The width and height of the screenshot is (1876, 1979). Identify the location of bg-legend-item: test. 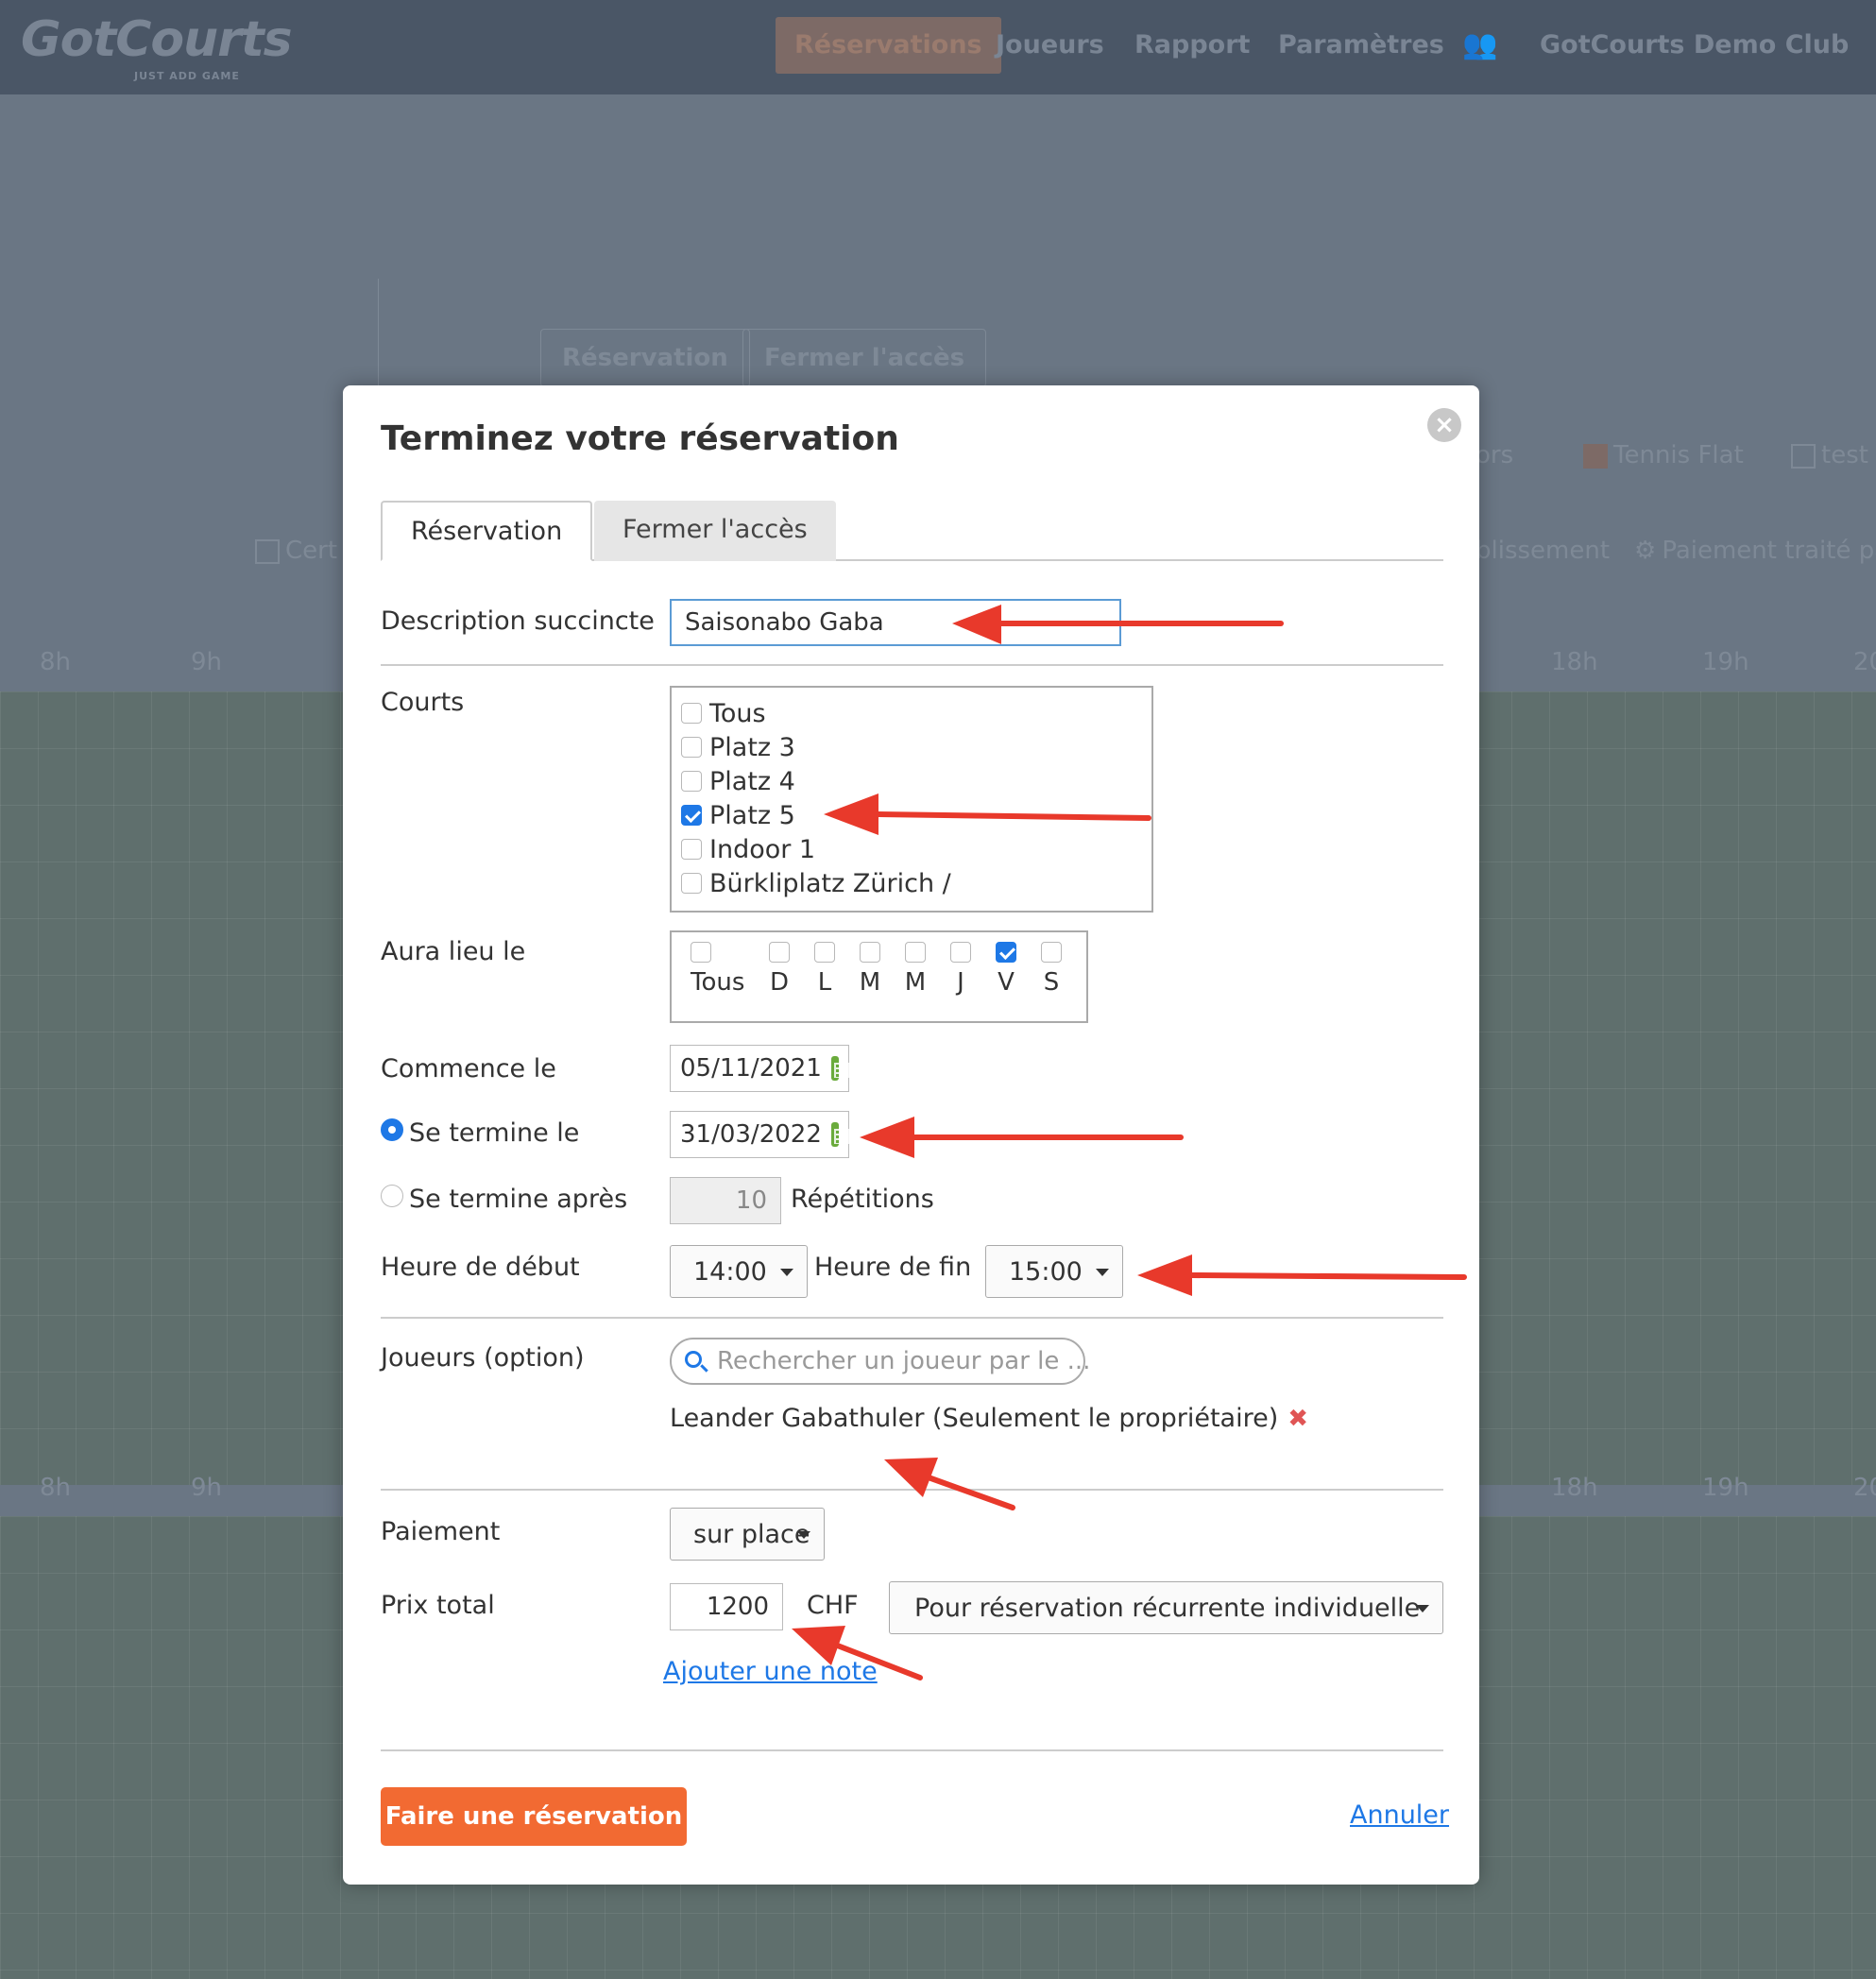
(1830, 455).